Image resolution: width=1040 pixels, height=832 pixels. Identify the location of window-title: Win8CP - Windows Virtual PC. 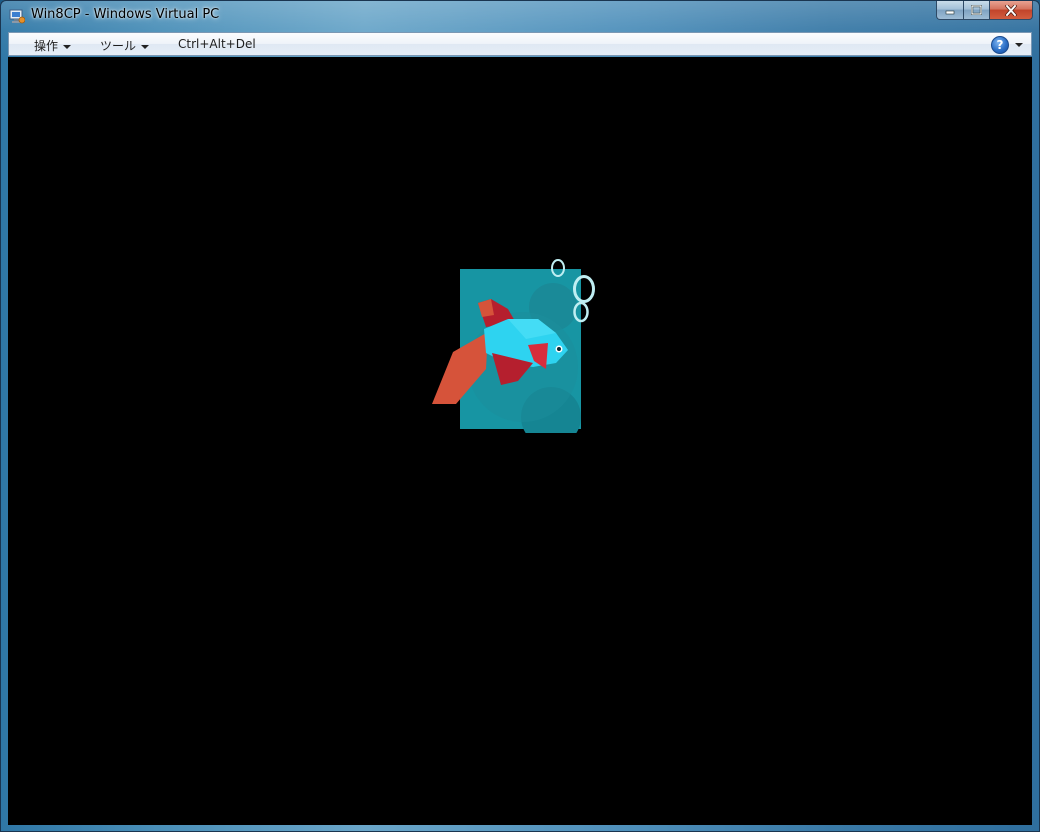
(125, 14).